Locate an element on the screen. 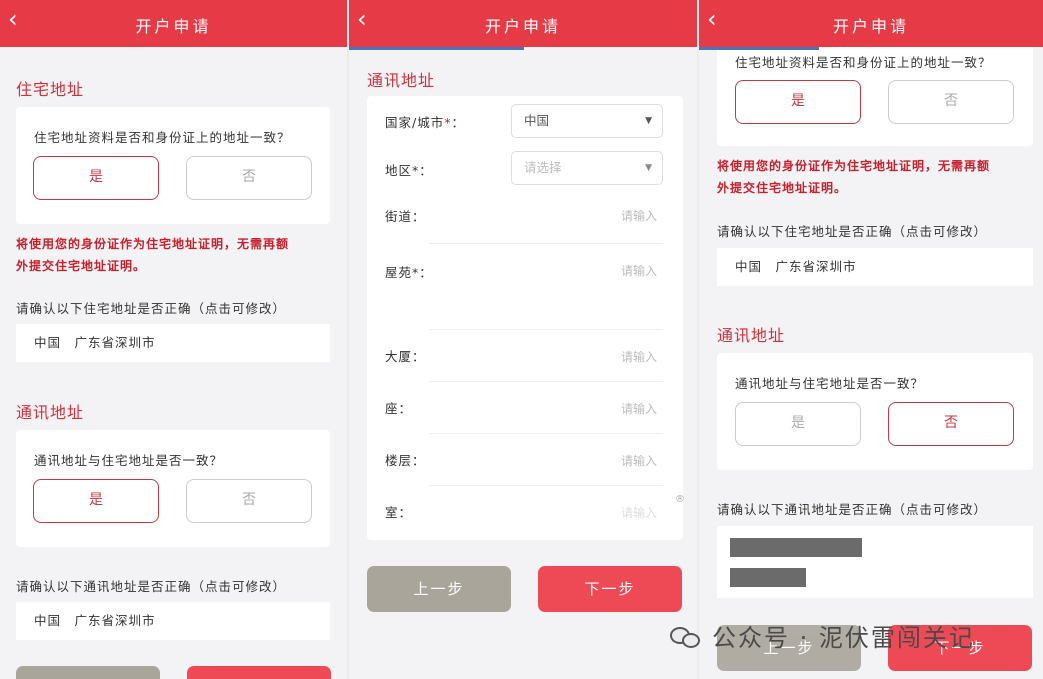 The image size is (1043, 679). region-label: 地区*： is located at coordinates (409, 170).